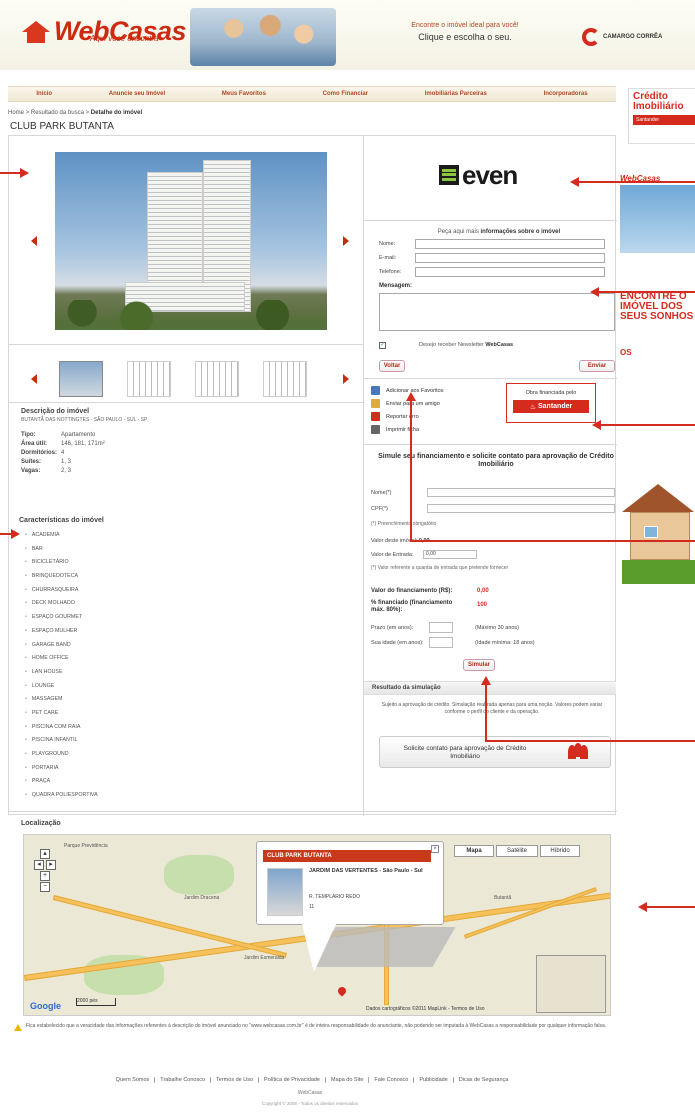  What do you see at coordinates (235, 1080) in the screenshot?
I see `footer-link: Termos de Uso` at bounding box center [235, 1080].